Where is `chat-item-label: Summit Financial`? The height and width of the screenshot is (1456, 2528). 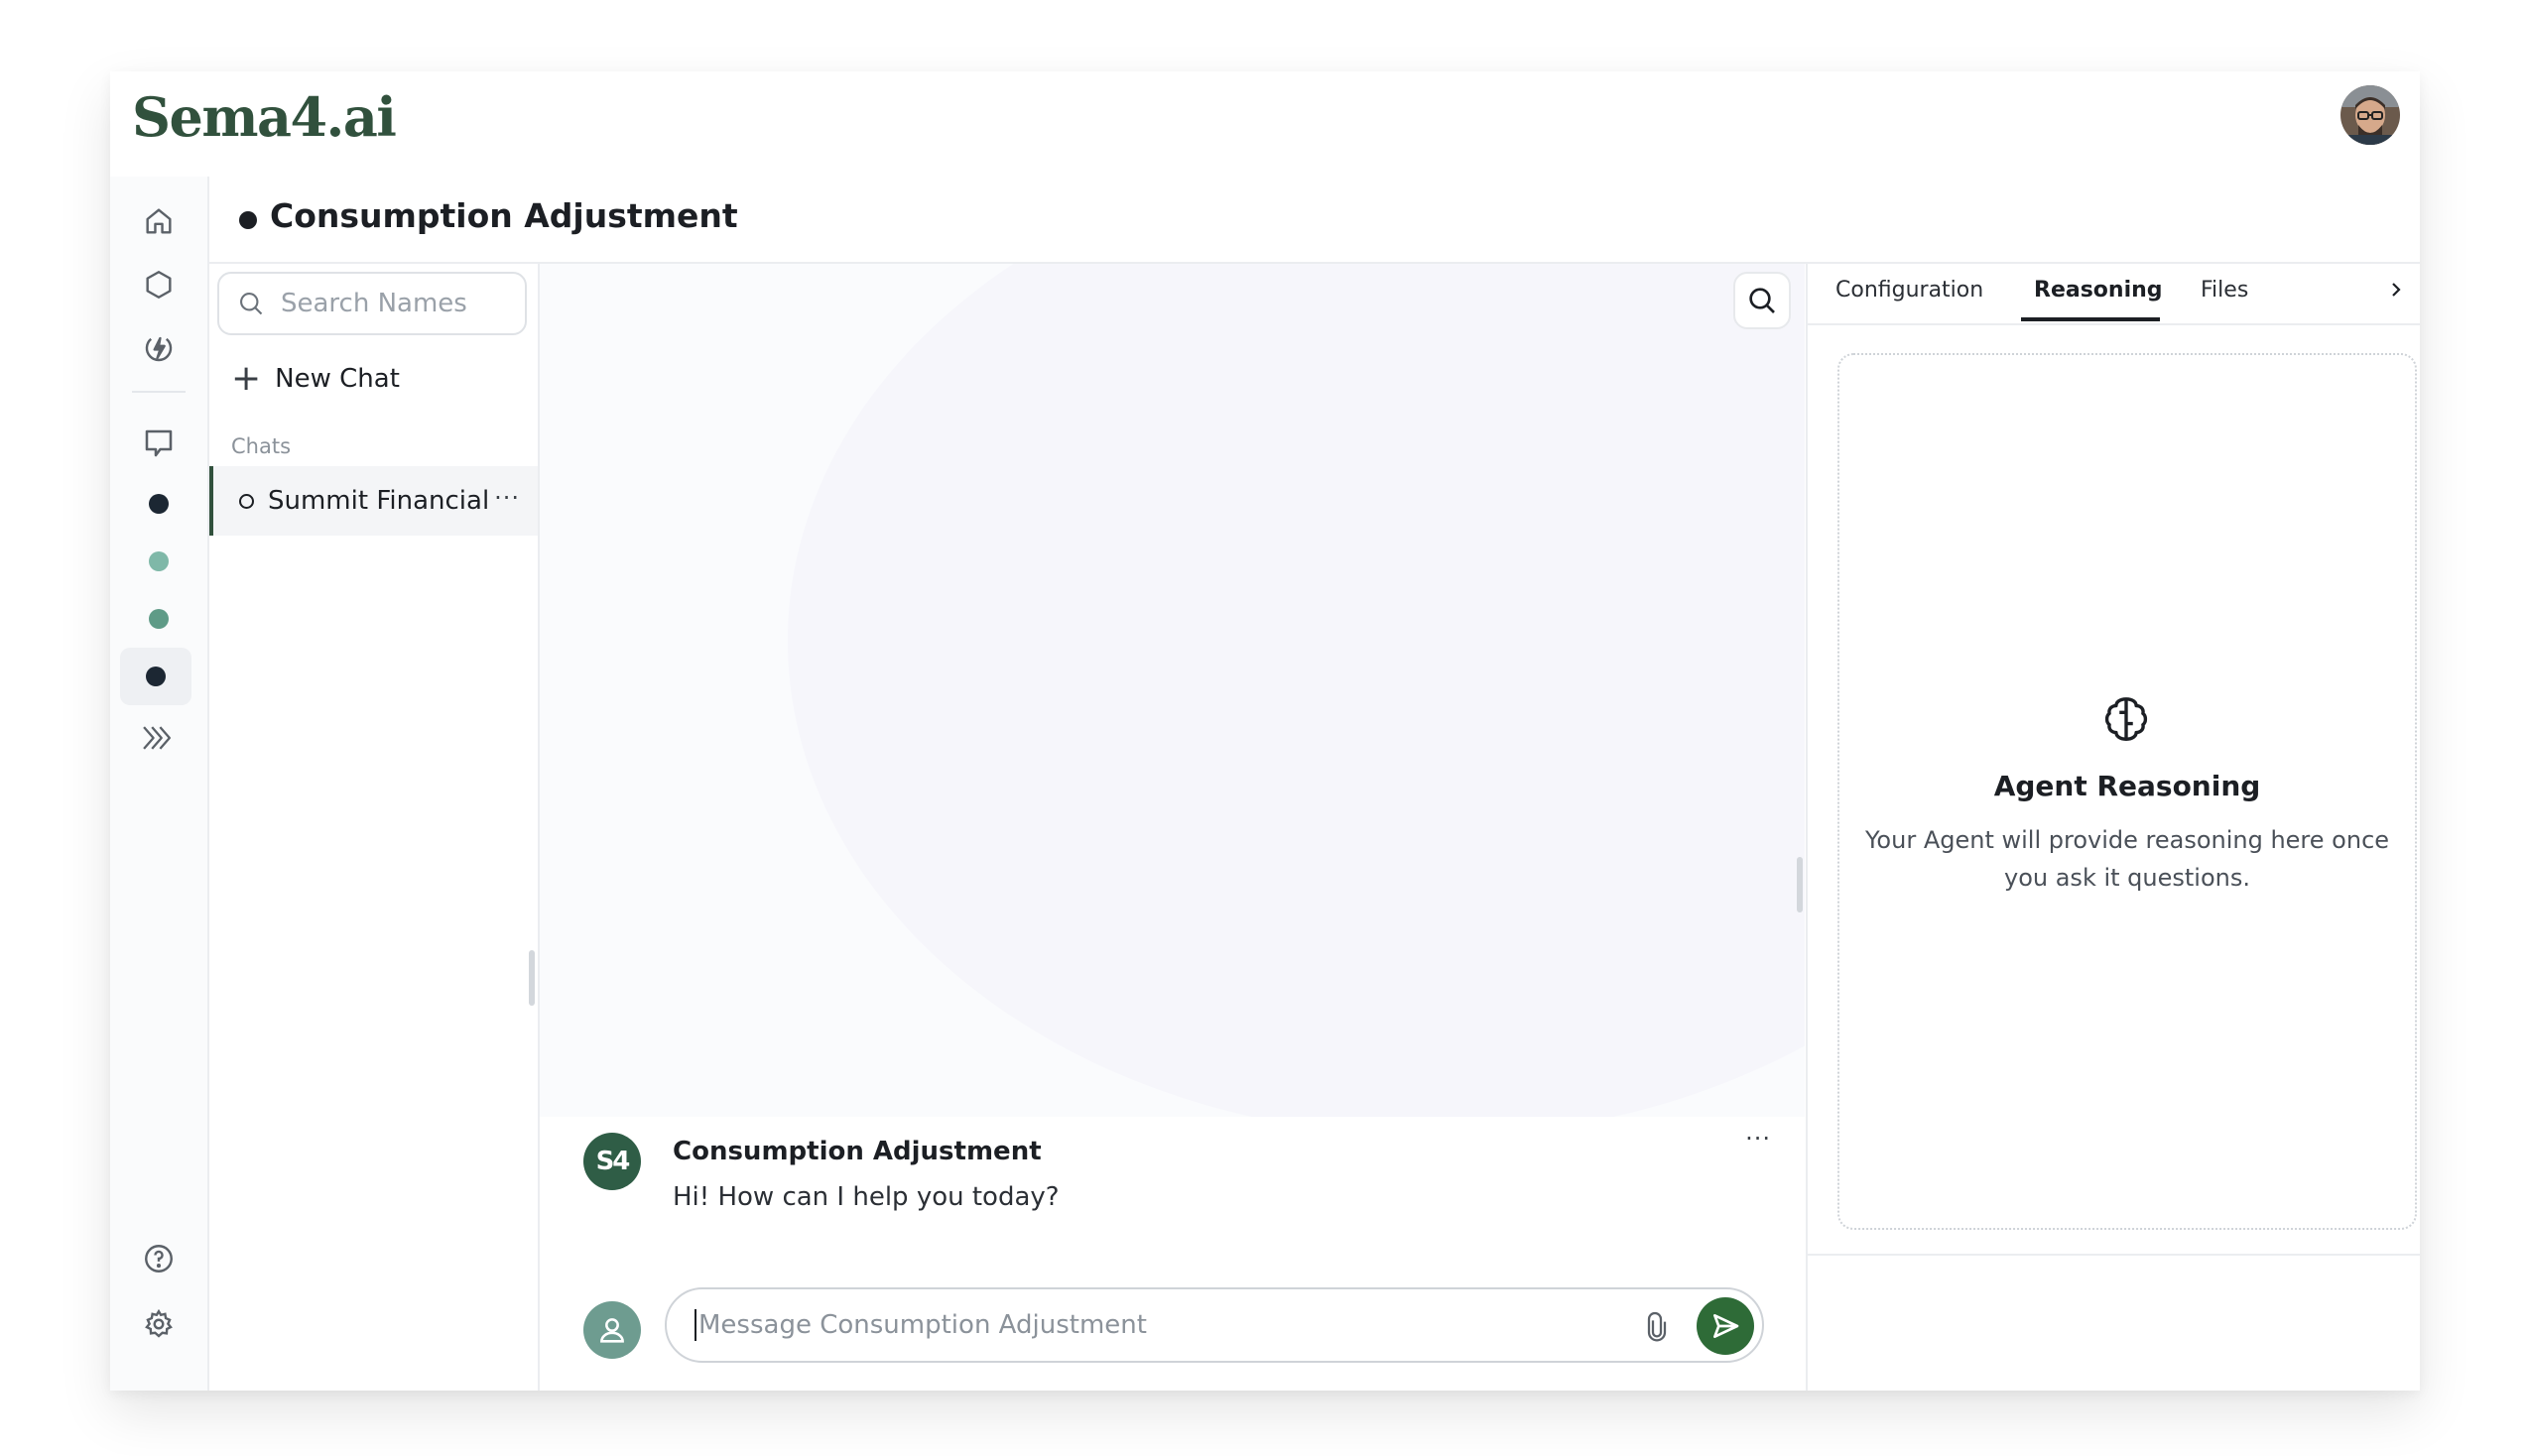 chat-item-label: Summit Financial is located at coordinates (379, 501).